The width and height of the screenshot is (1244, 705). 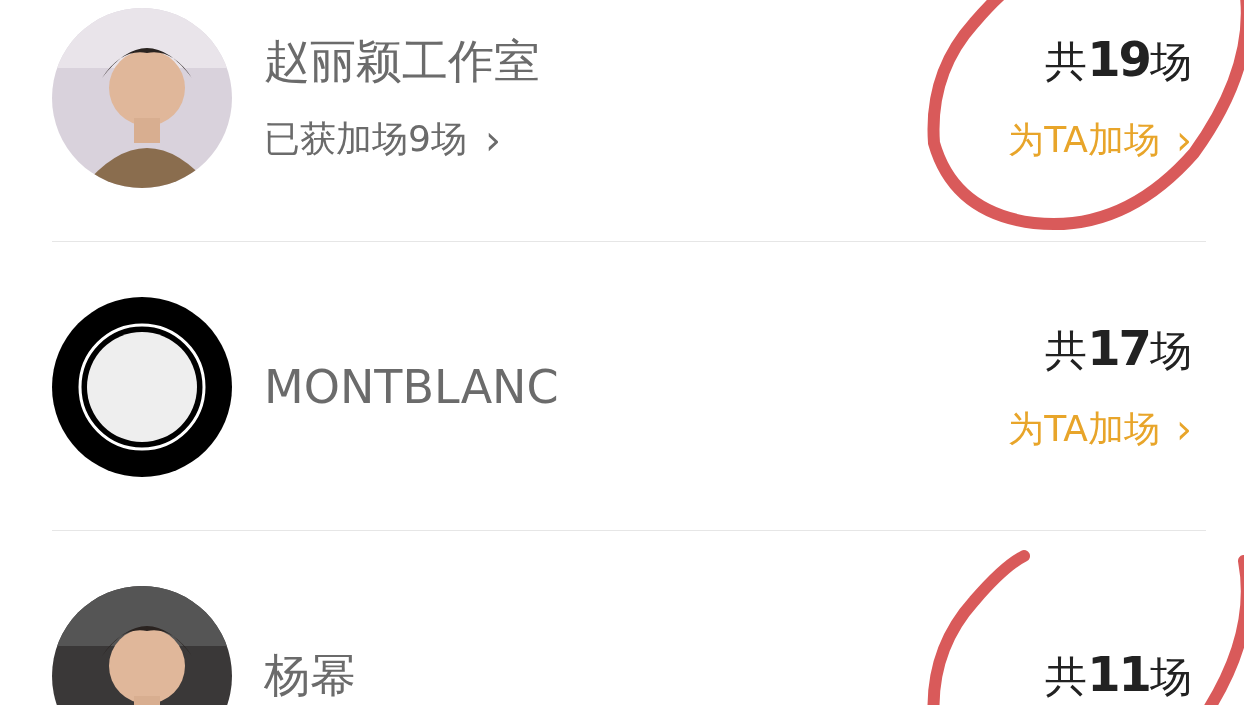 I want to click on extra-shows-link: 已获加场9场, so click(x=365, y=139).